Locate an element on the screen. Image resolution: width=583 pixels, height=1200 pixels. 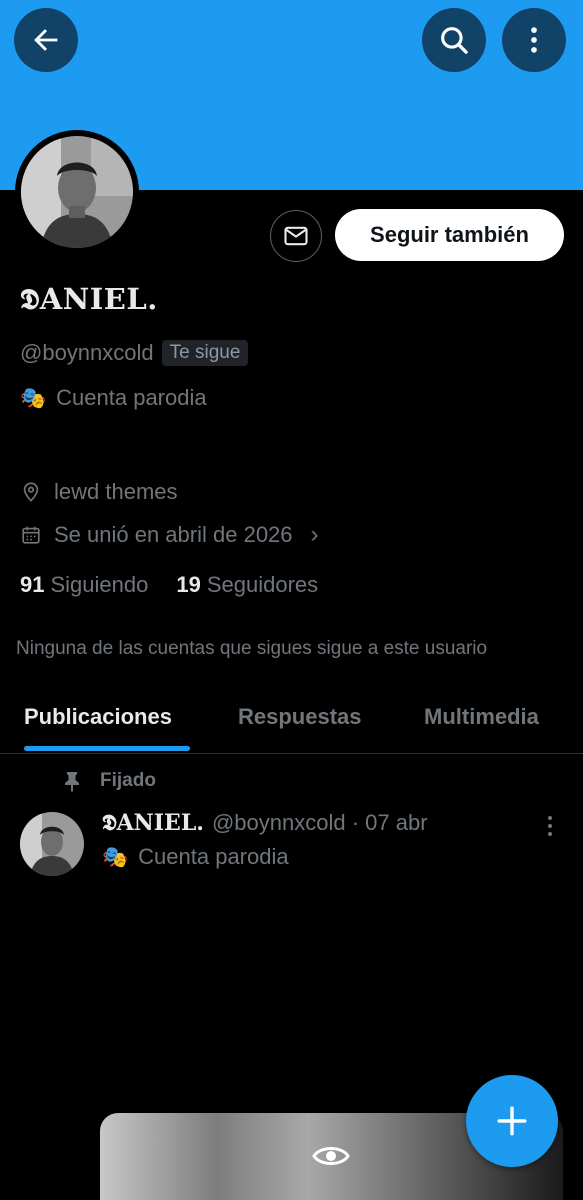
profile-tabs: Publicaciones Respuestas Multimedia is located at coordinates (291, 721).